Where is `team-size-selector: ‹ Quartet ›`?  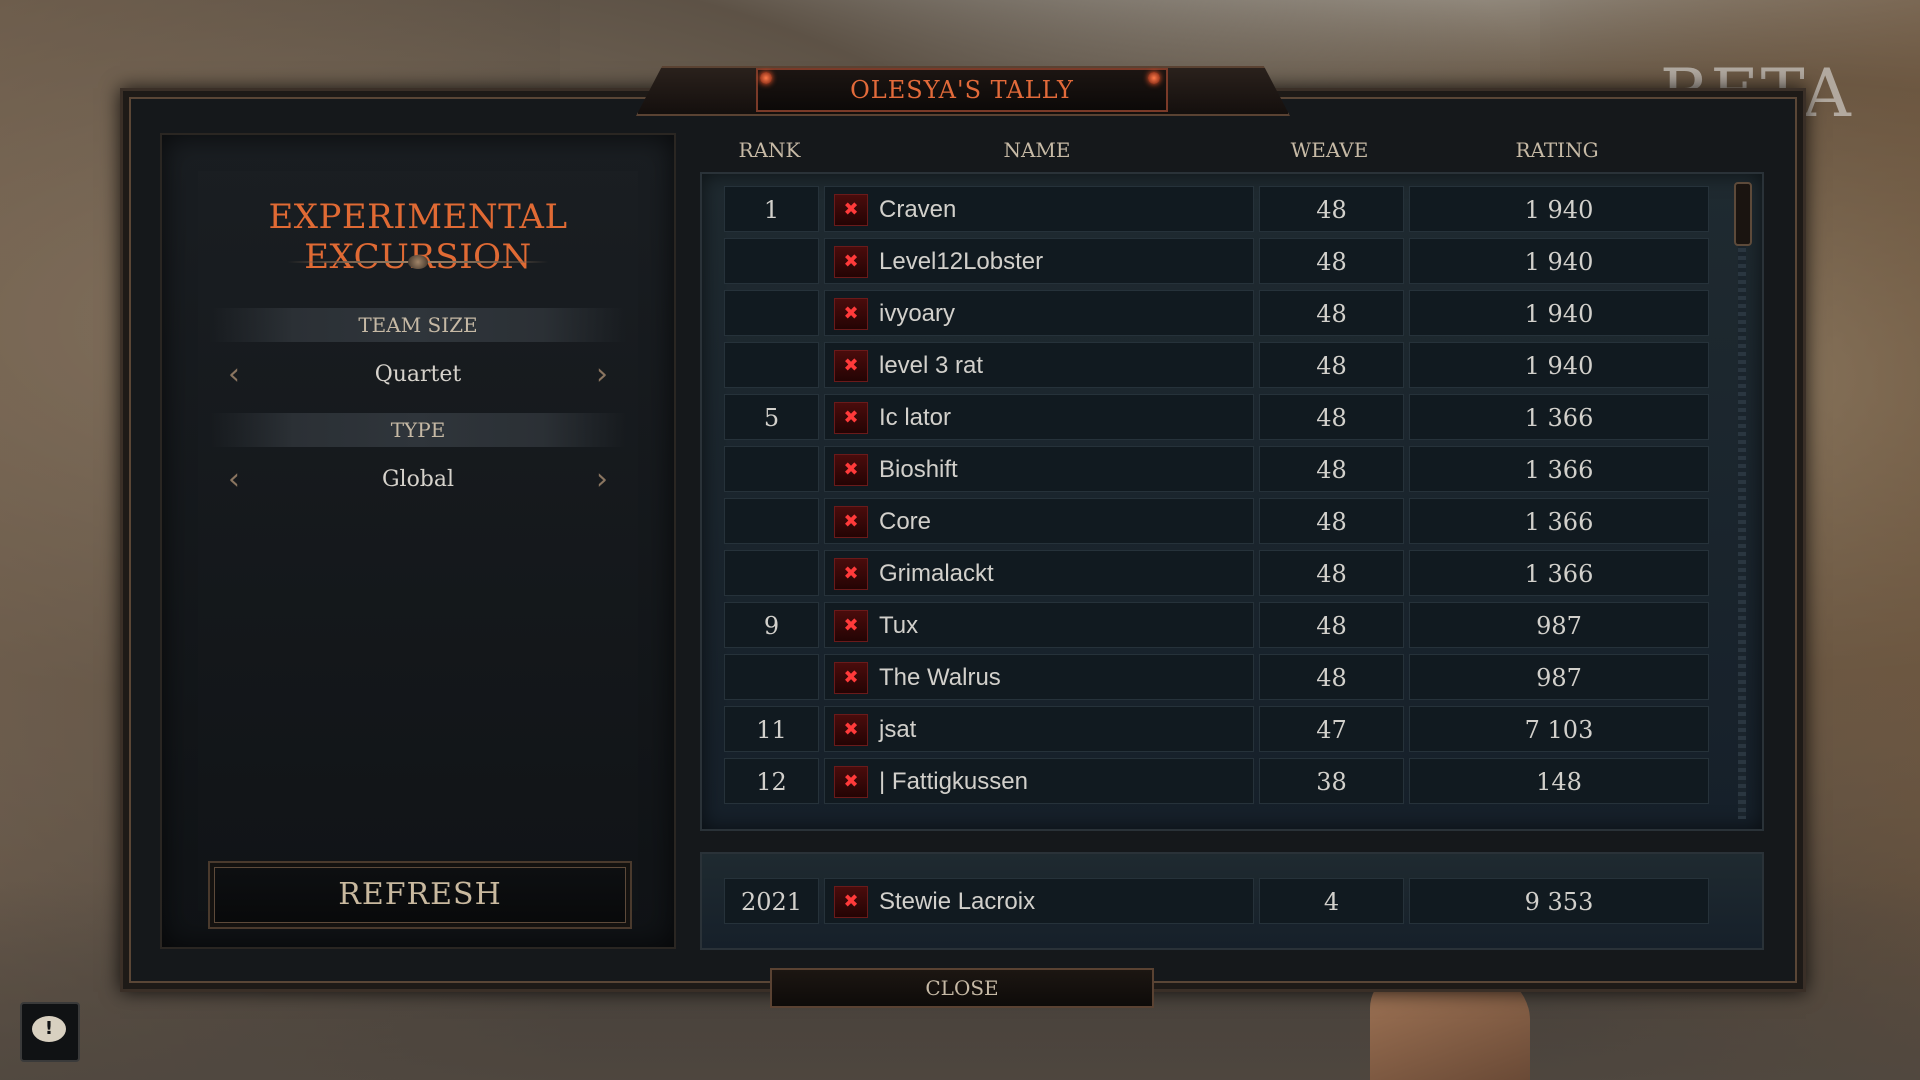
team-size-selector: ‹ Quartet › is located at coordinates (418, 375).